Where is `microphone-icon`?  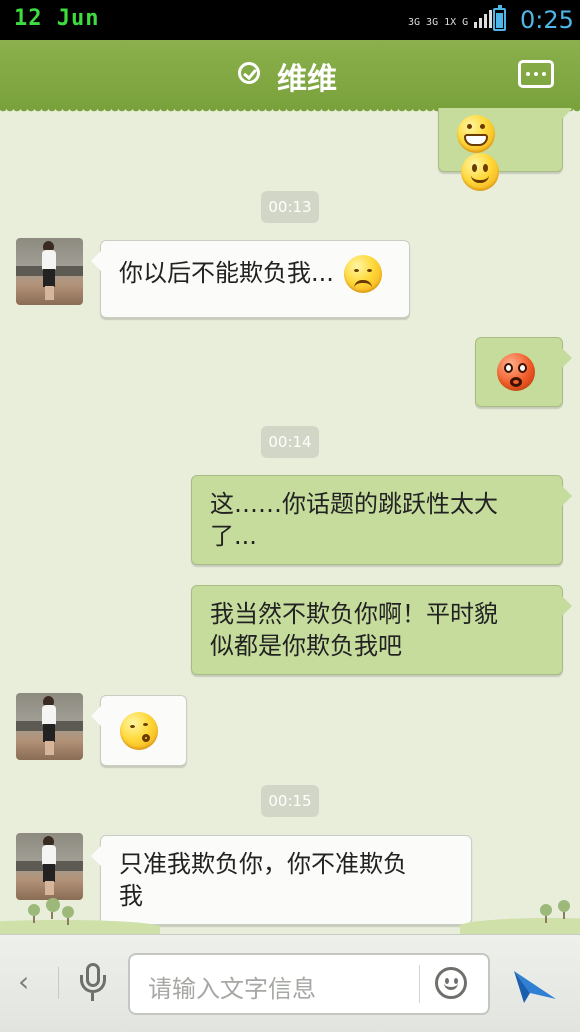
microphone-icon is located at coordinates (93, 983).